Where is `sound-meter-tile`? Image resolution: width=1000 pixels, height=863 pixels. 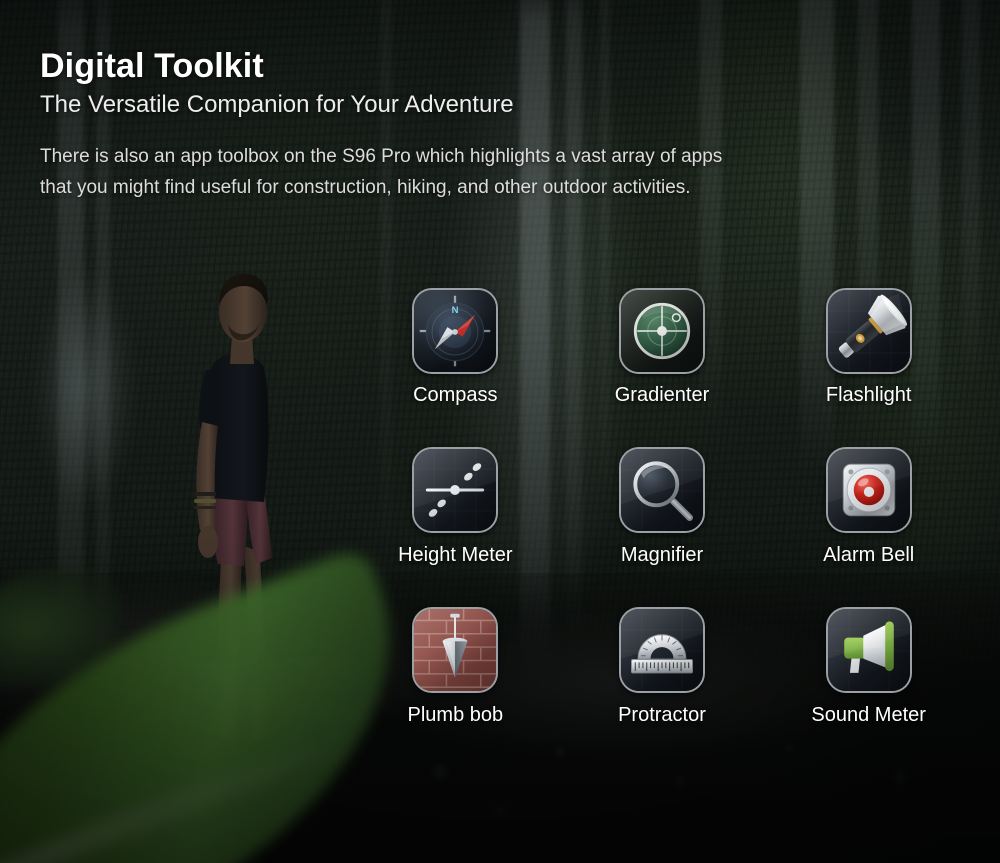 sound-meter-tile is located at coordinates (868, 650).